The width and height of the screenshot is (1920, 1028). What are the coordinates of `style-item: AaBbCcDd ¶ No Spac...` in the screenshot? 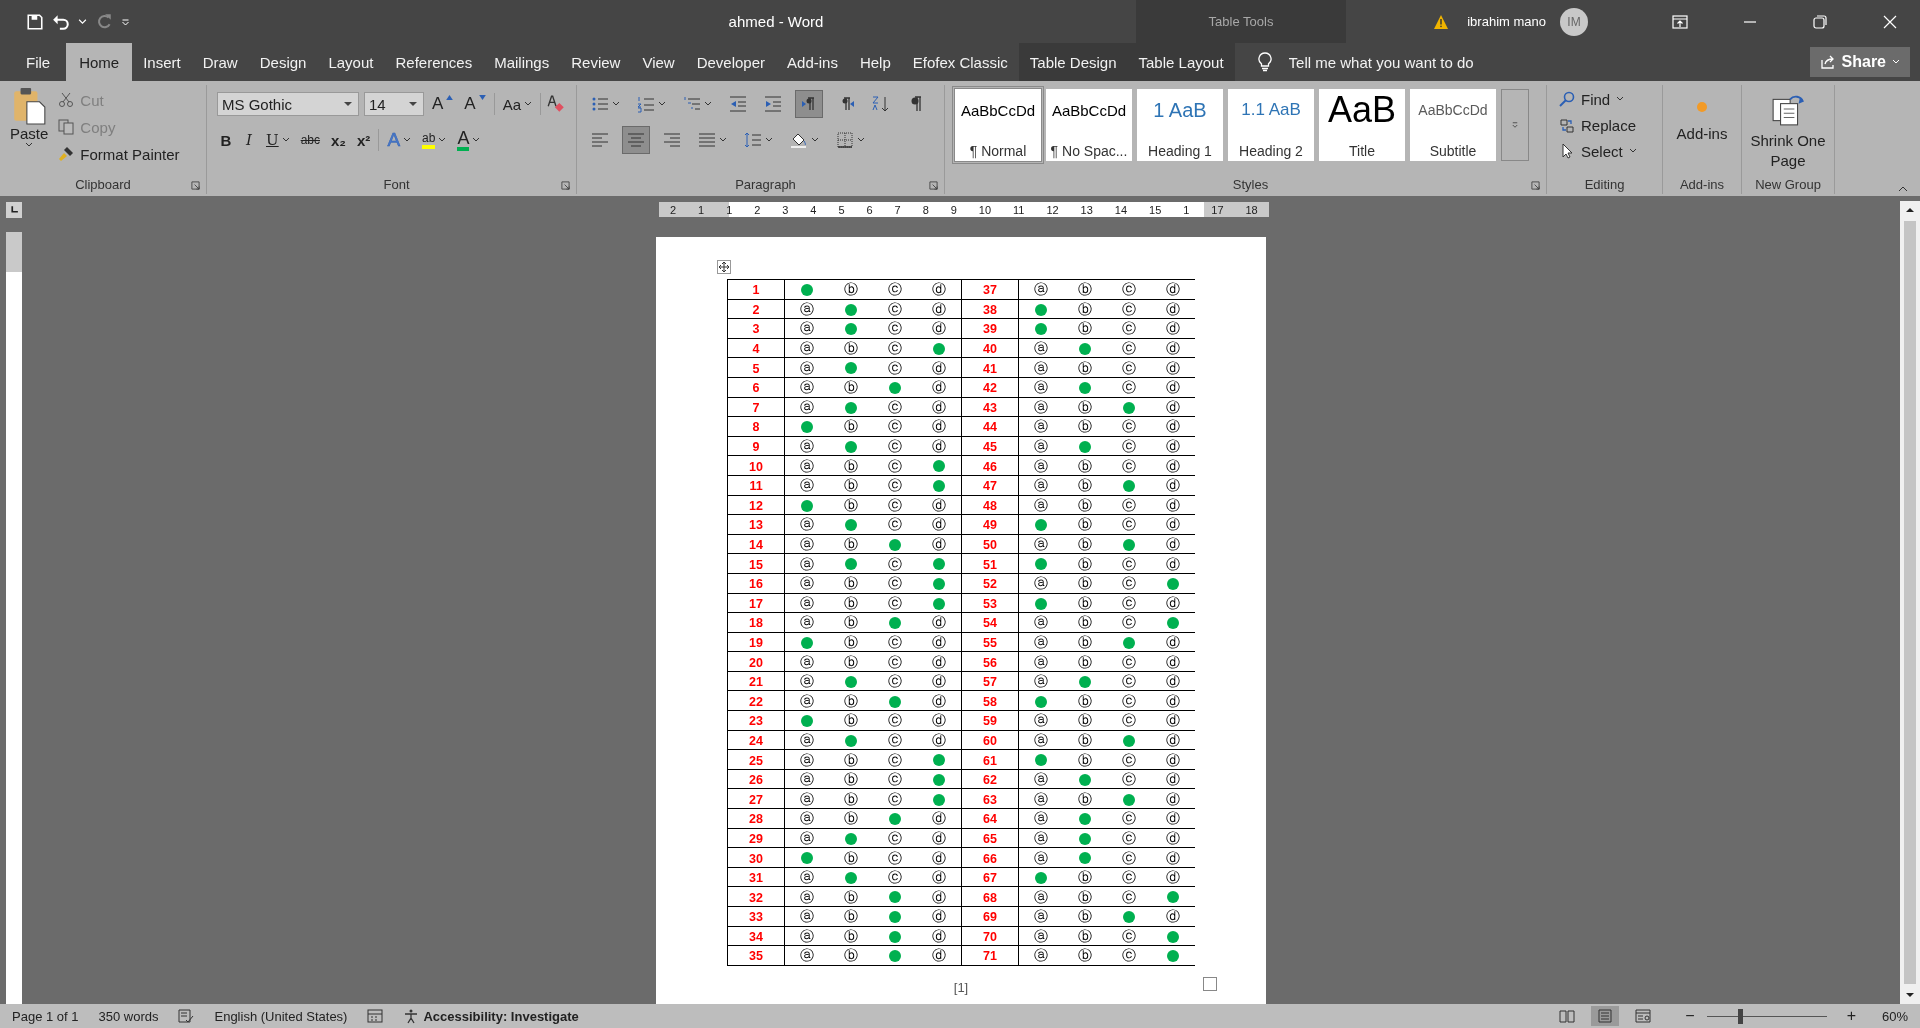 It's located at (1089, 125).